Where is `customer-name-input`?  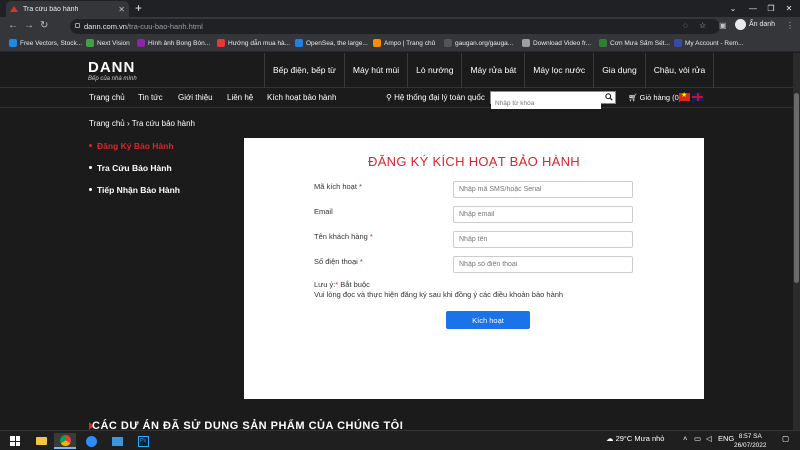 customer-name-input is located at coordinates (543, 239).